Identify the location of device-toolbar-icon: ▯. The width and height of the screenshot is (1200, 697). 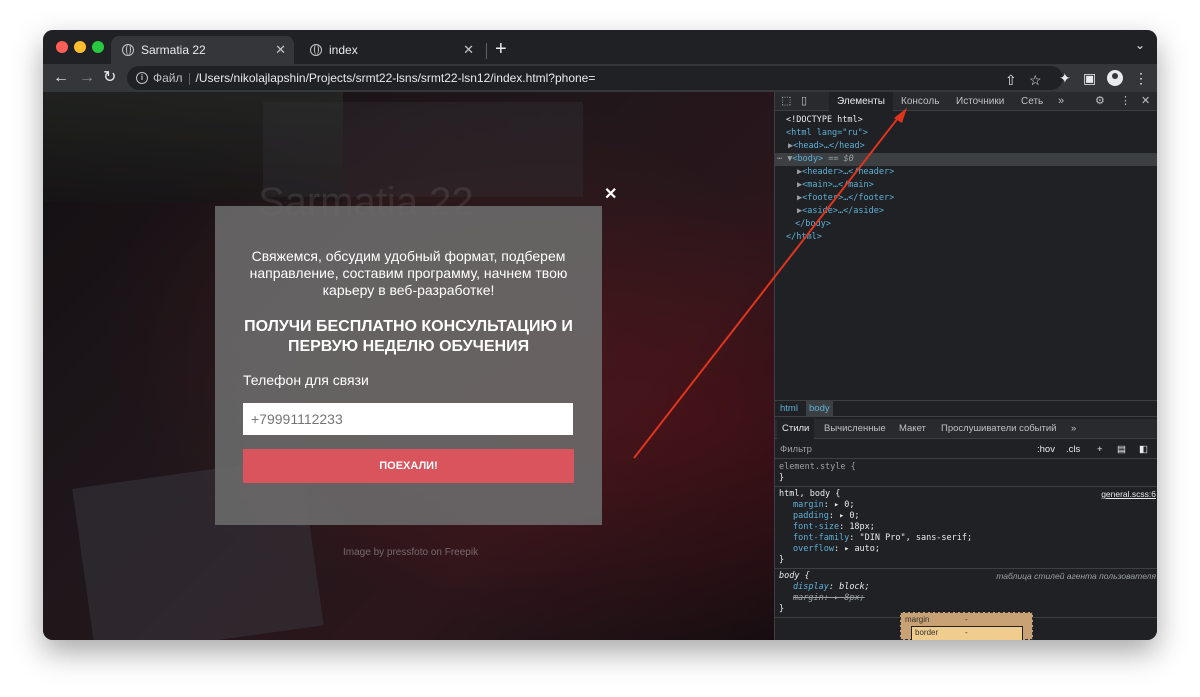
(804, 101).